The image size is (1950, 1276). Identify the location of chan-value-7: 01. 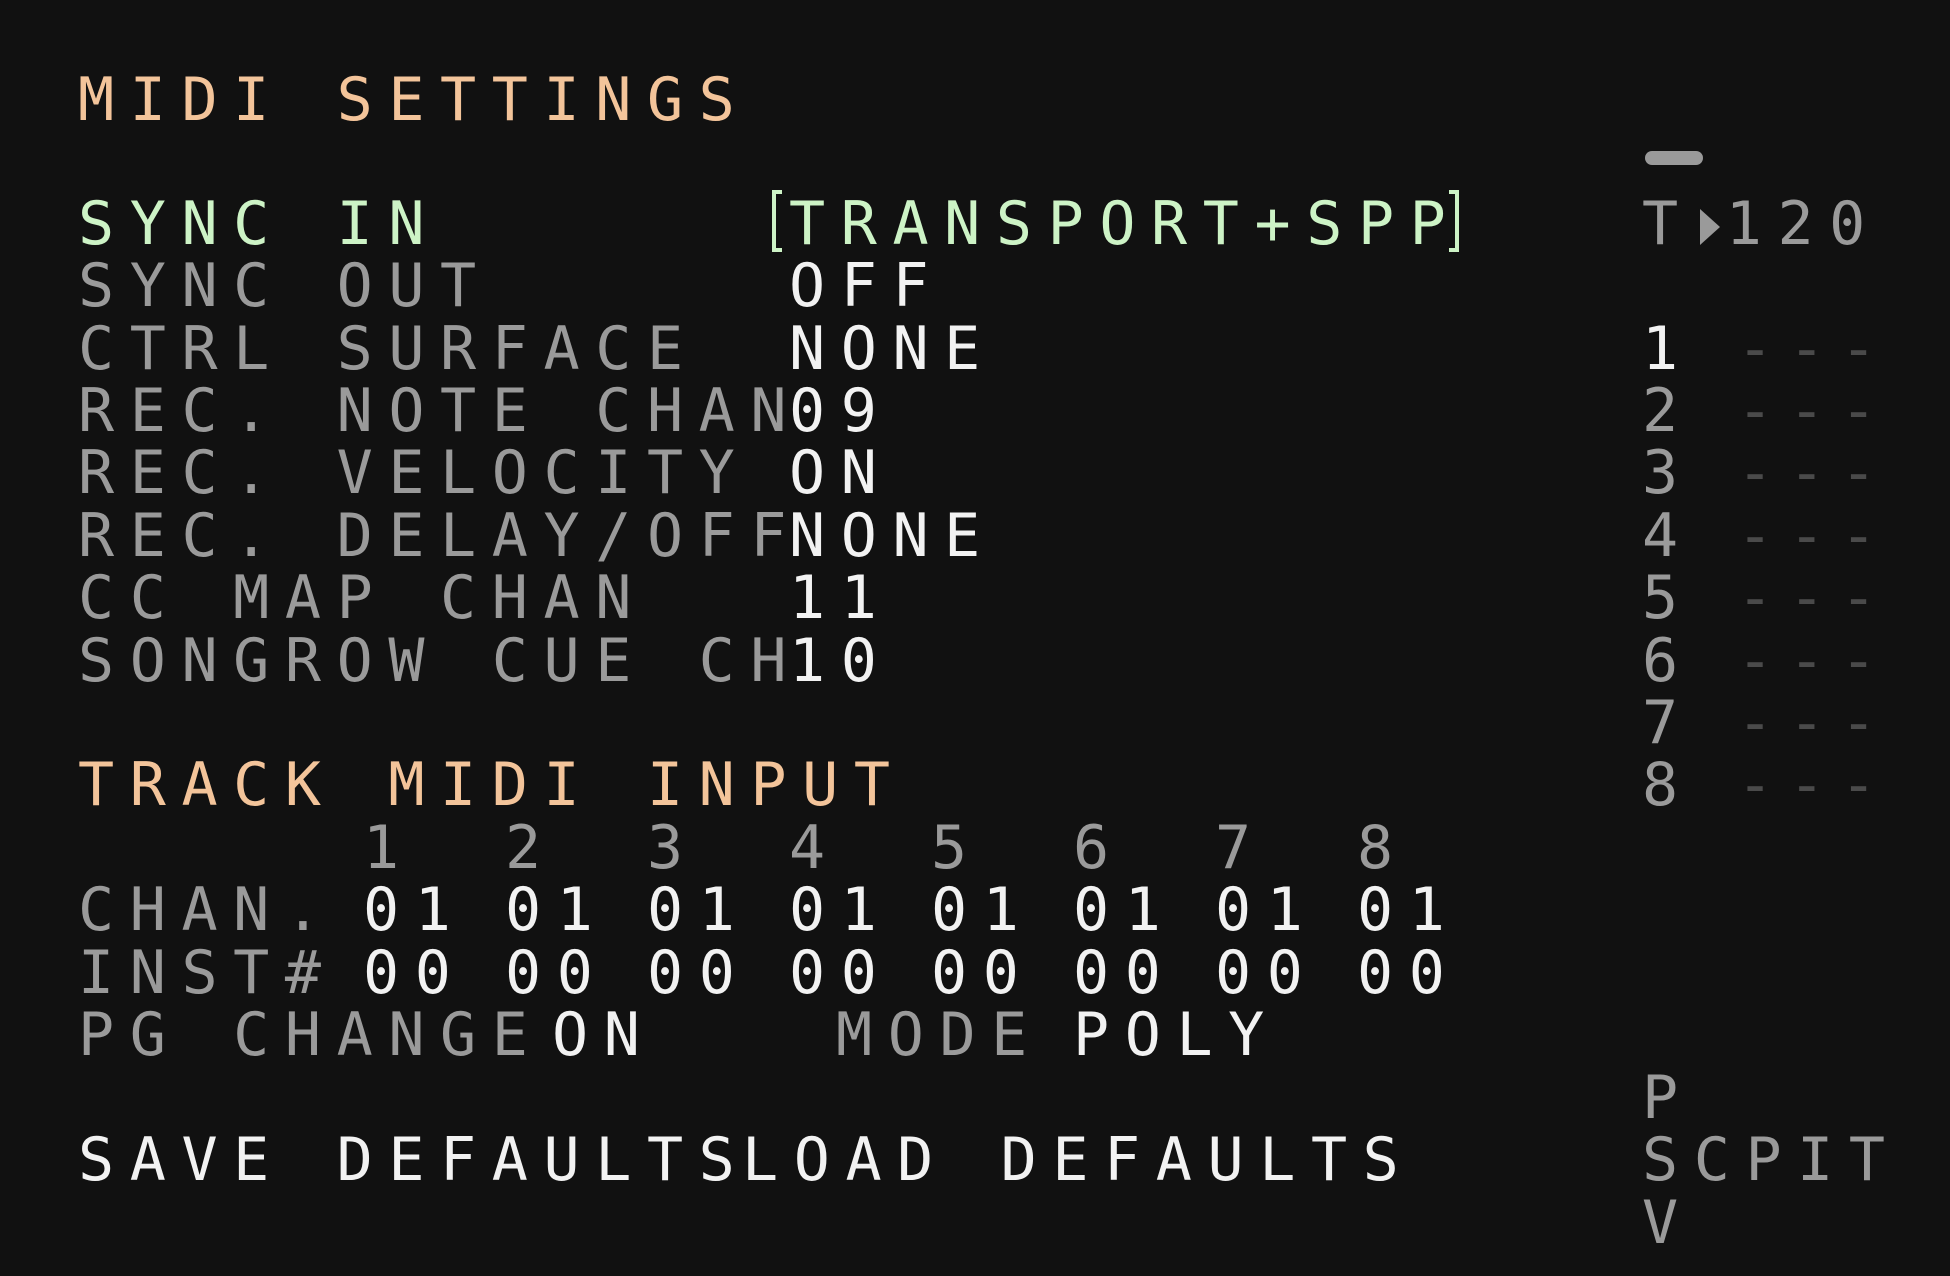
(1266, 910).